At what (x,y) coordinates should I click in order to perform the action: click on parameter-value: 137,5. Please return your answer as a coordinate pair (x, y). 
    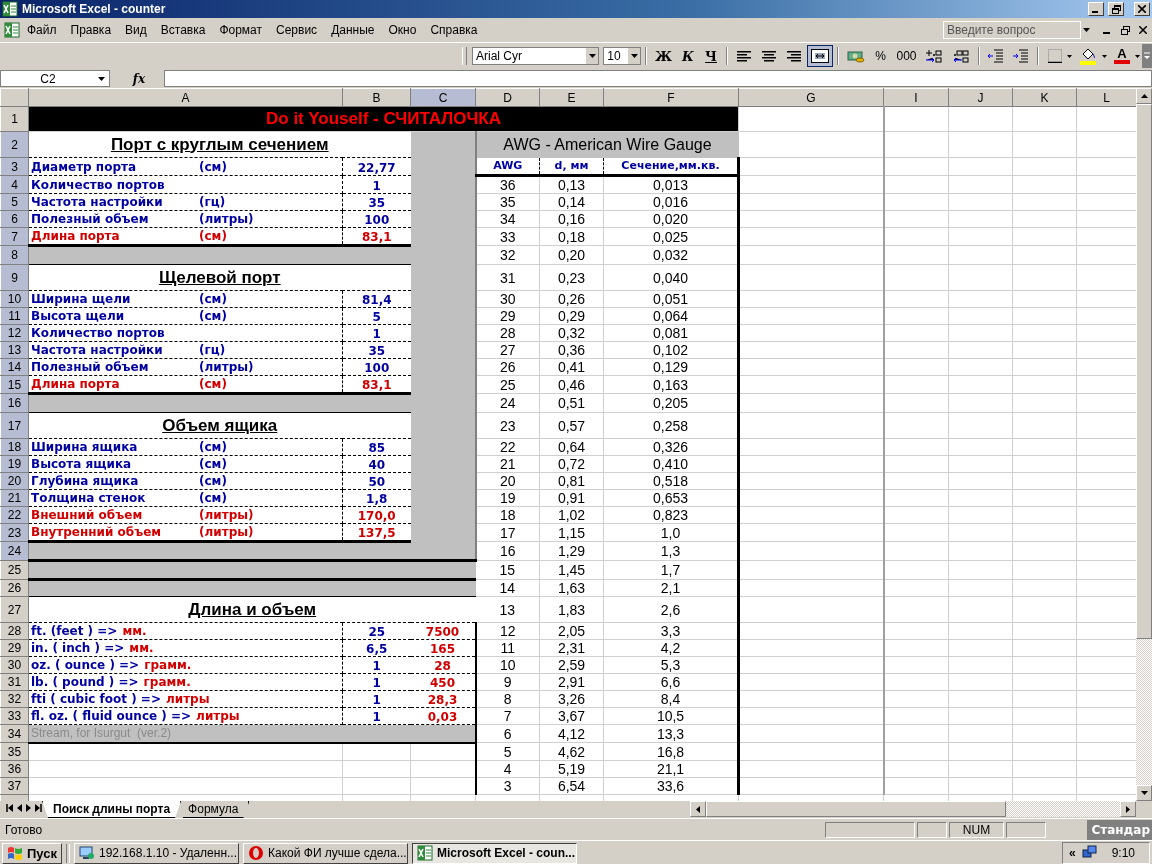
    Looking at the image, I should click on (376, 533).